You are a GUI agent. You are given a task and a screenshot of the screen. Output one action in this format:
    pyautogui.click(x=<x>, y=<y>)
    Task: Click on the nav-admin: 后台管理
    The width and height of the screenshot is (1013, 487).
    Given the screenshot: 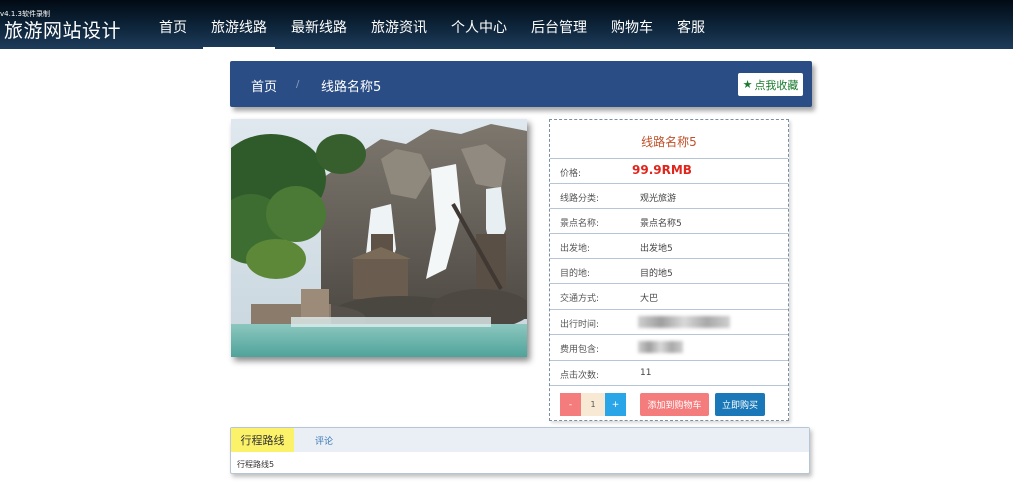 What is the action you would take?
    pyautogui.click(x=559, y=24)
    